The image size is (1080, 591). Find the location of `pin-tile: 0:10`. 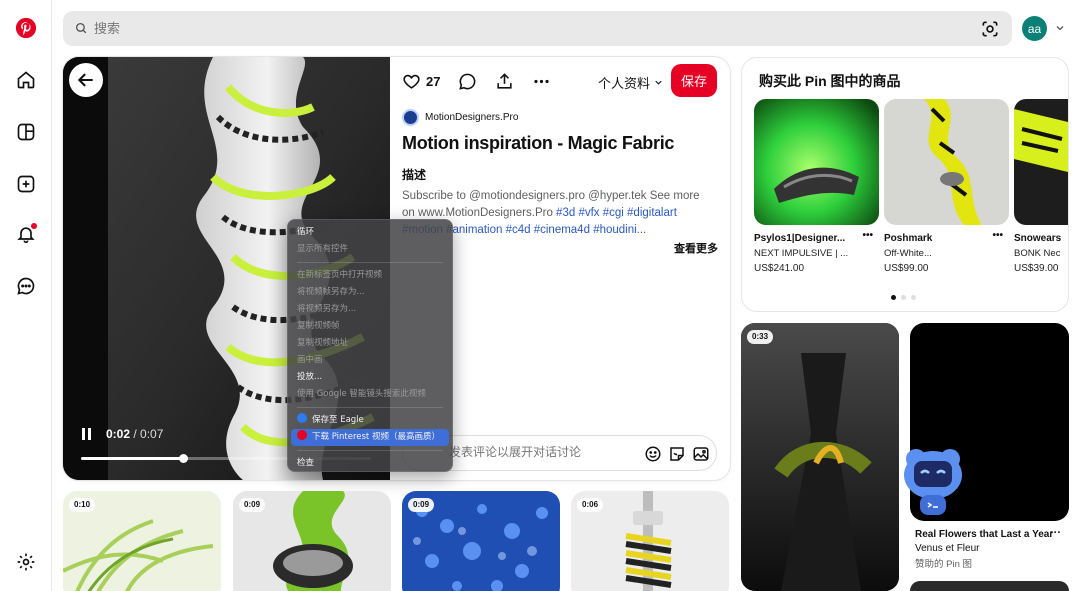

pin-tile: 0:10 is located at coordinates (142, 541).